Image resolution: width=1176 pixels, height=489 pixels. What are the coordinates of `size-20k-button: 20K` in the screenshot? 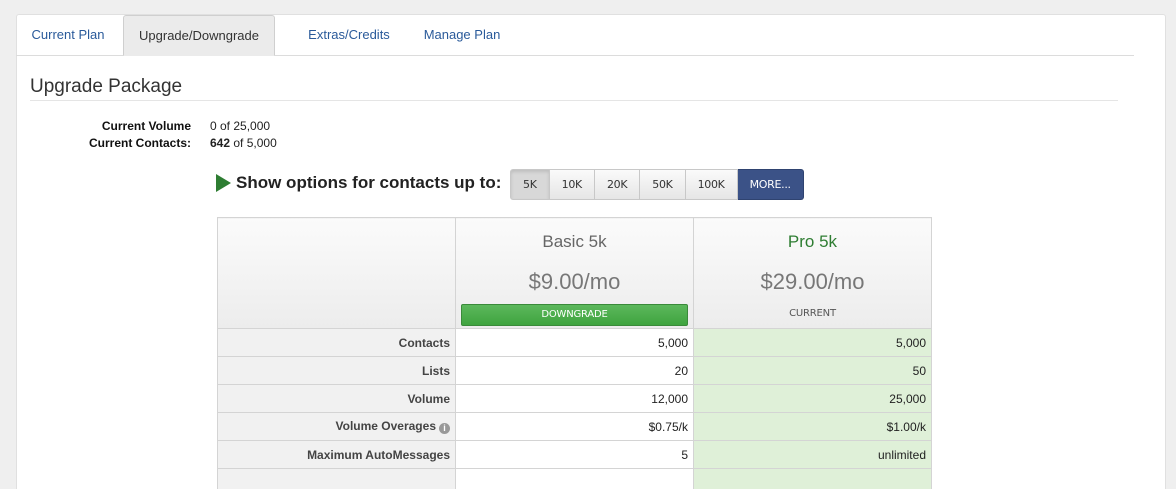 It's located at (617, 184).